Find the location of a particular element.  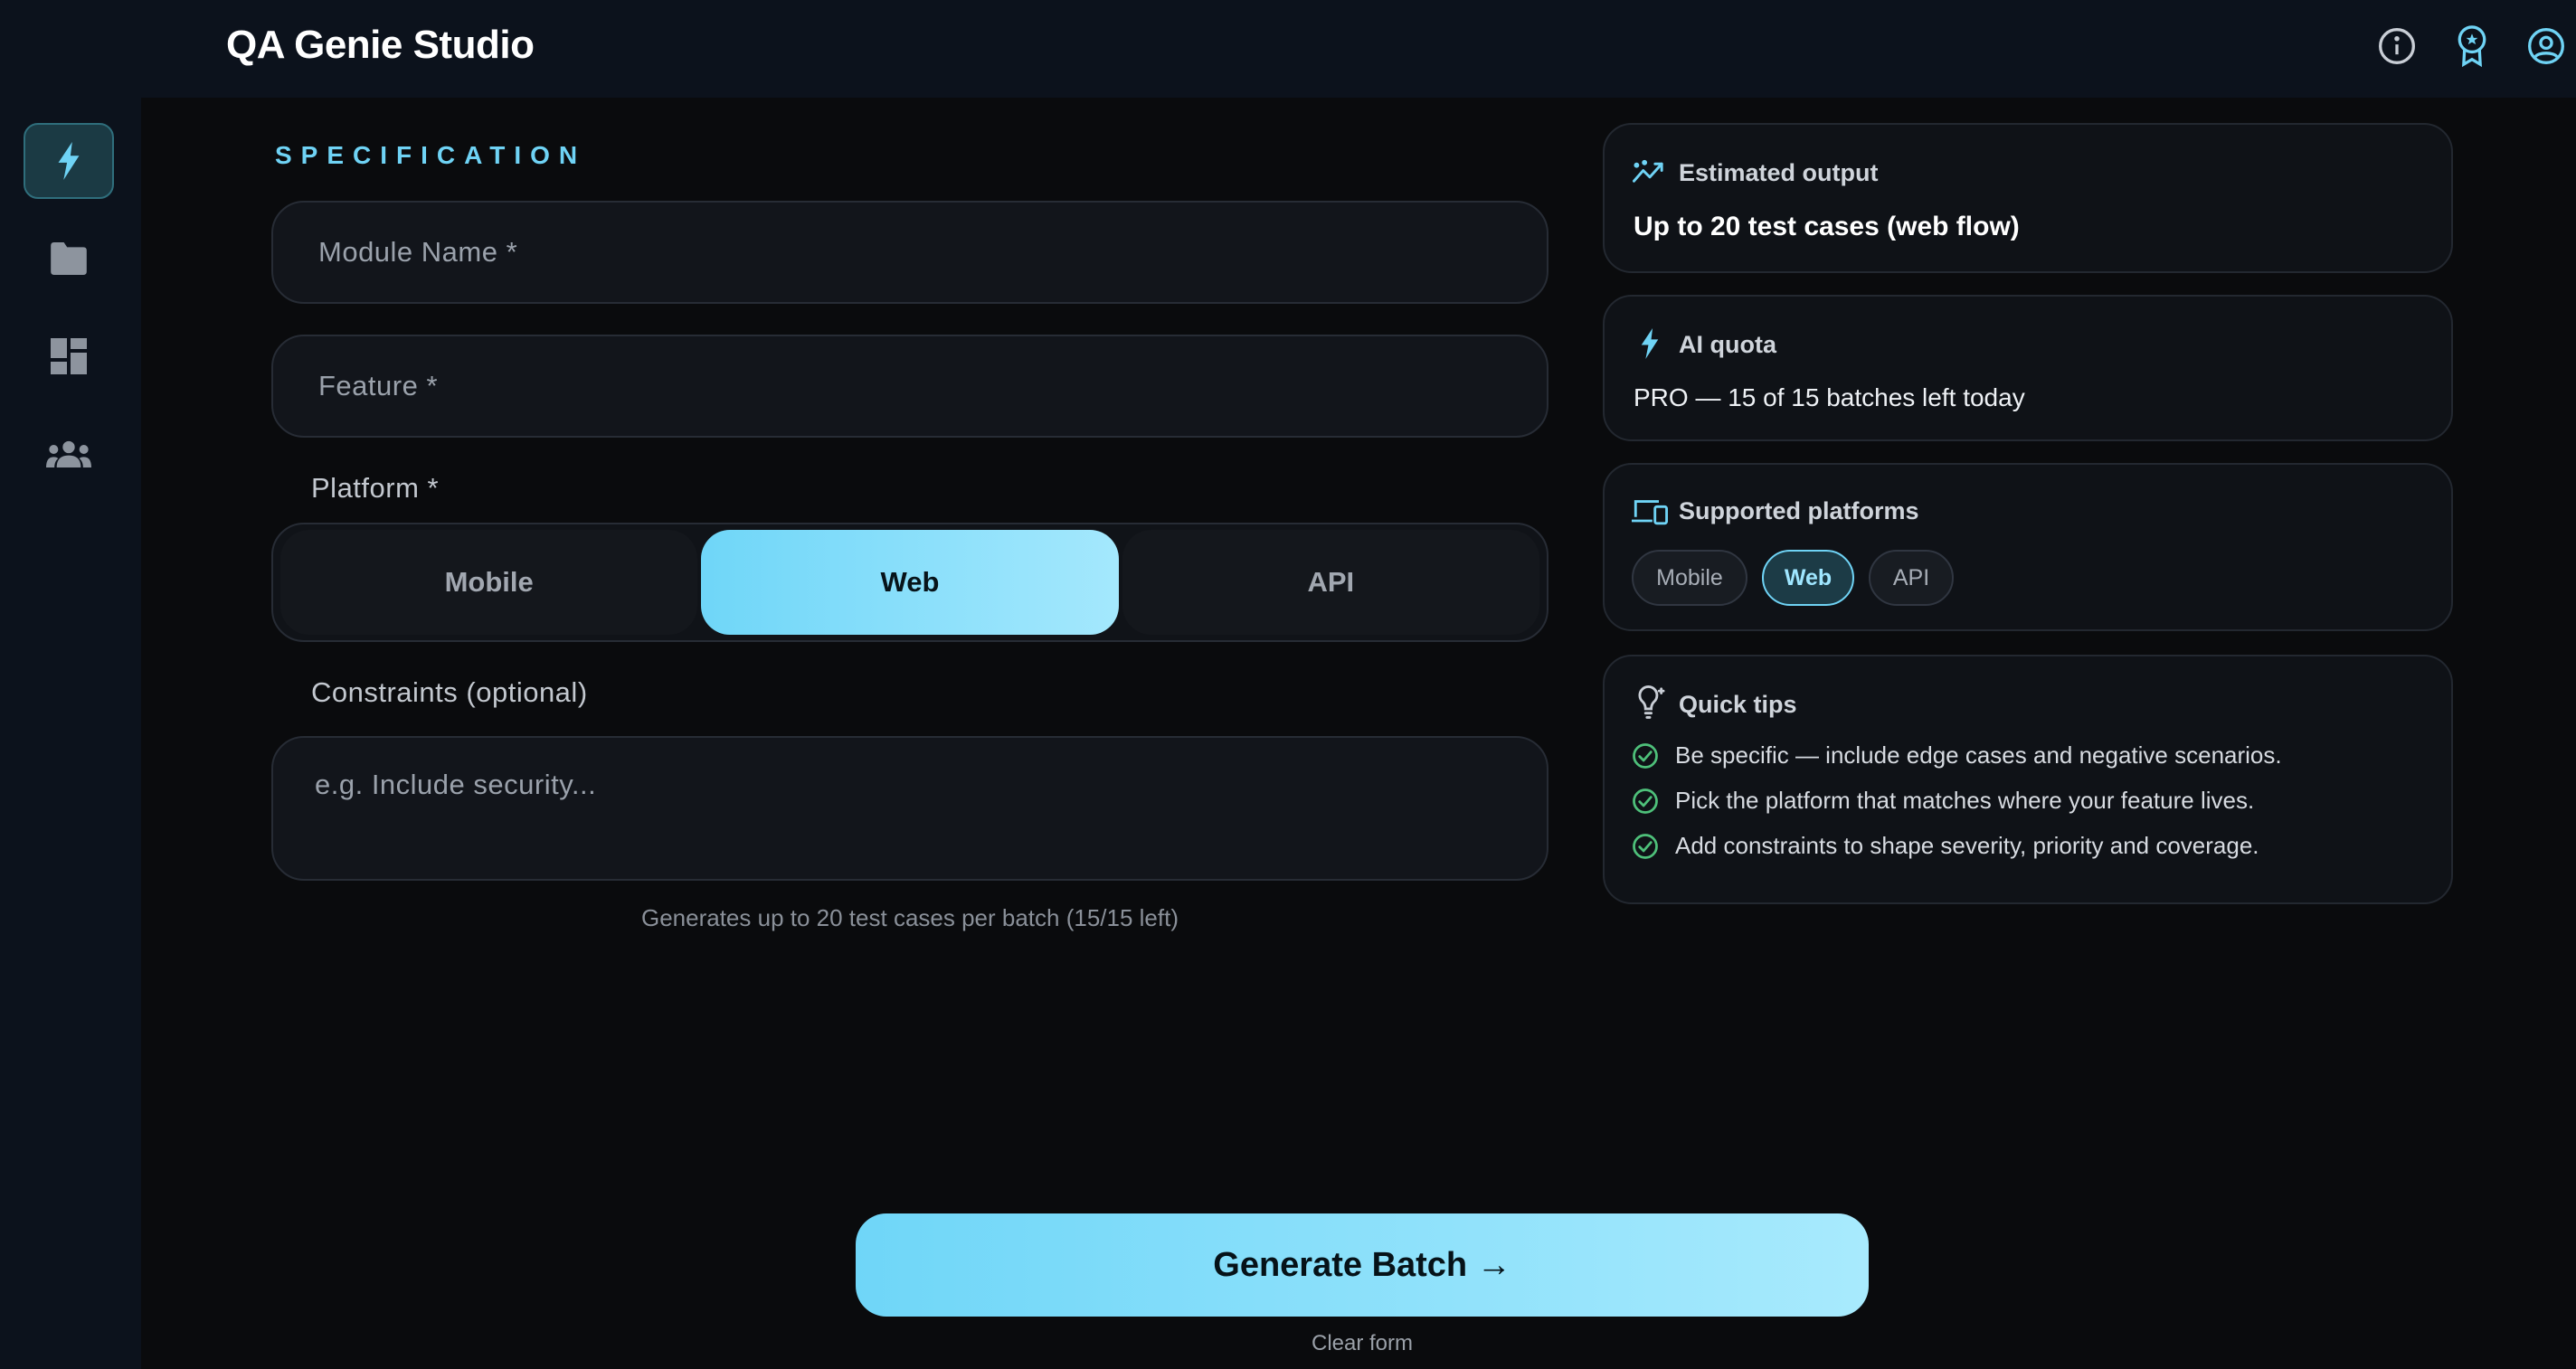

trending-chart-icon is located at coordinates (1650, 172).